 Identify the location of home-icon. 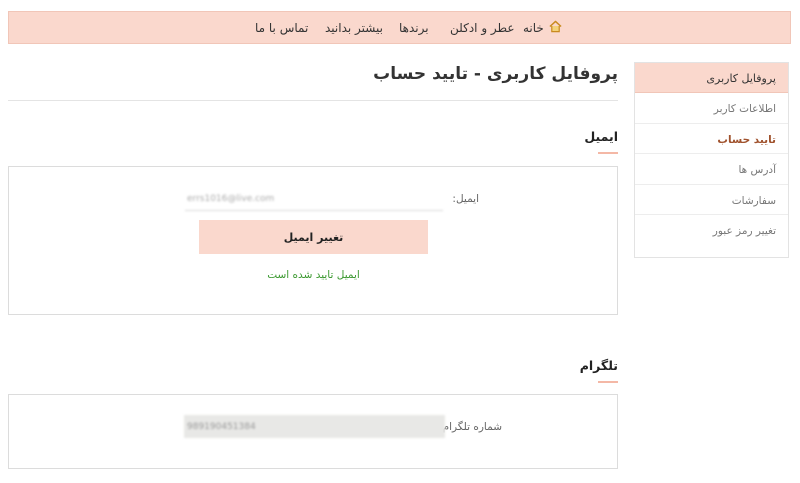
(555, 26).